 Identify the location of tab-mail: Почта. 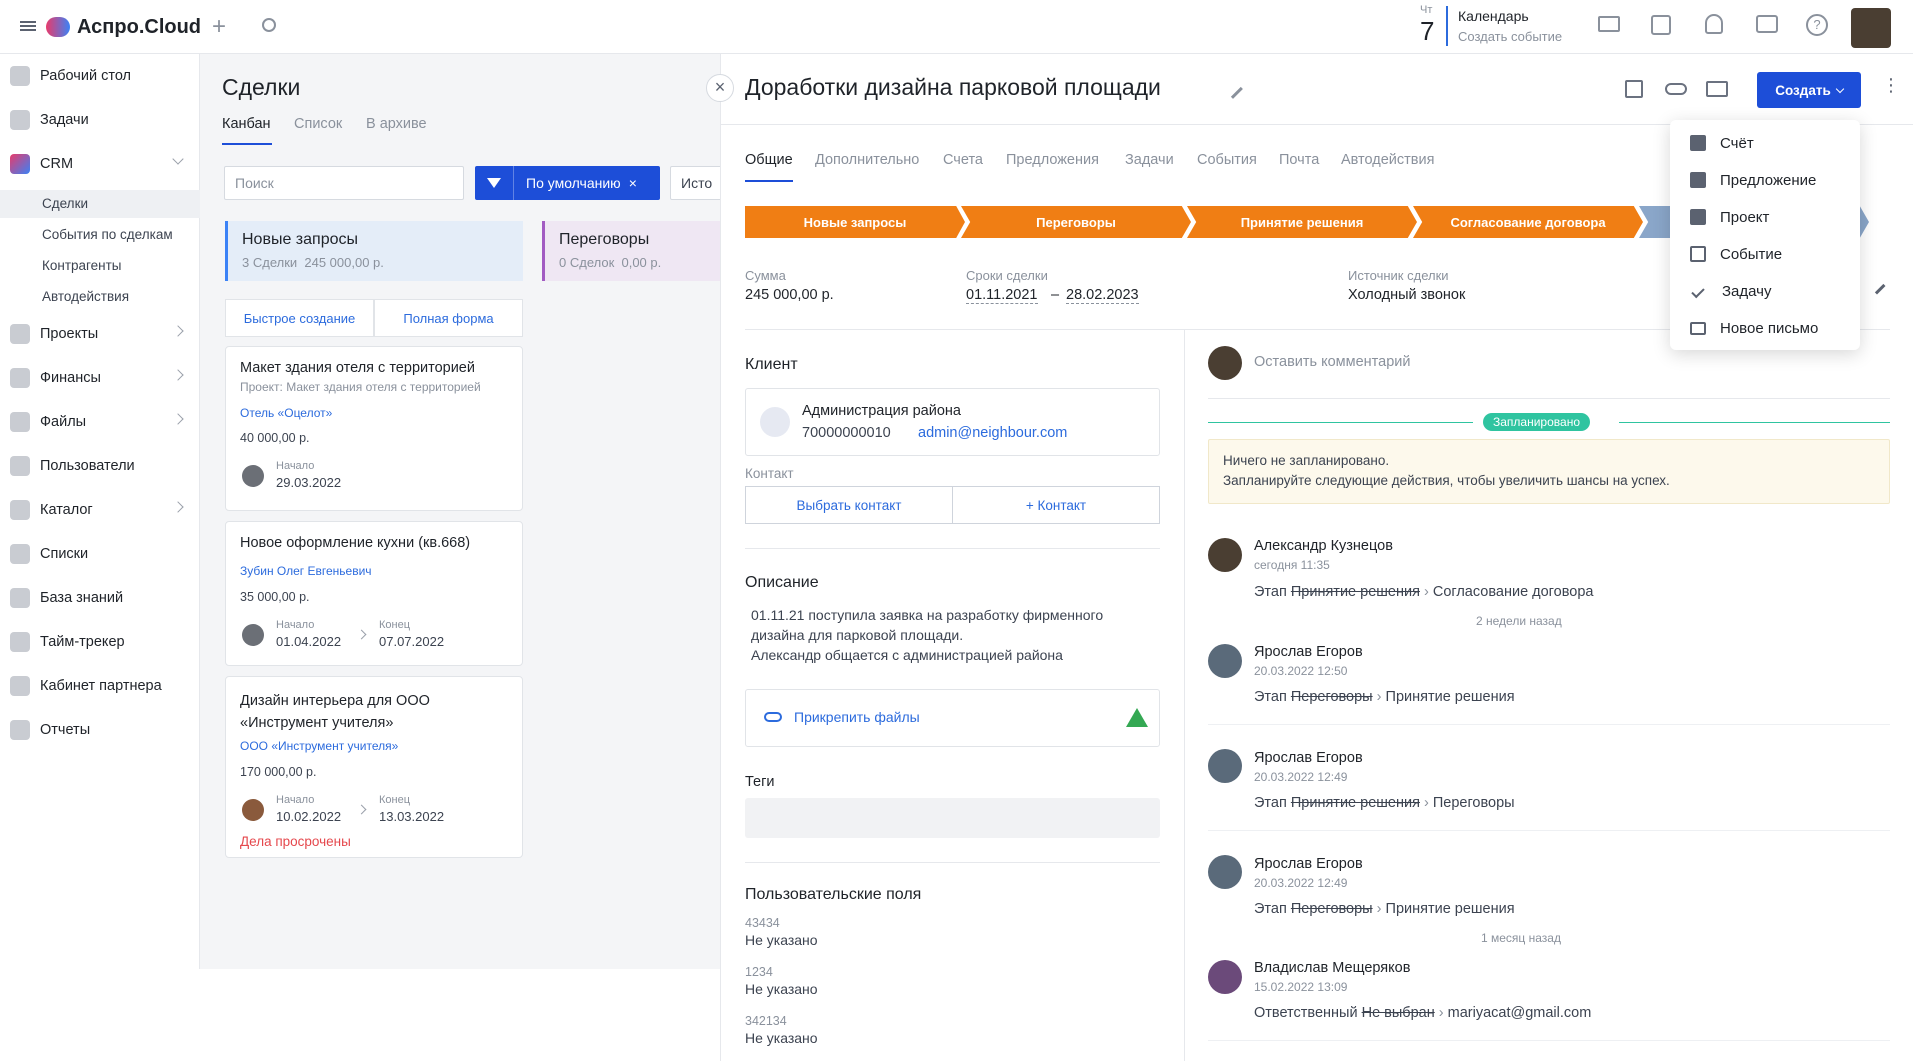
(1299, 160).